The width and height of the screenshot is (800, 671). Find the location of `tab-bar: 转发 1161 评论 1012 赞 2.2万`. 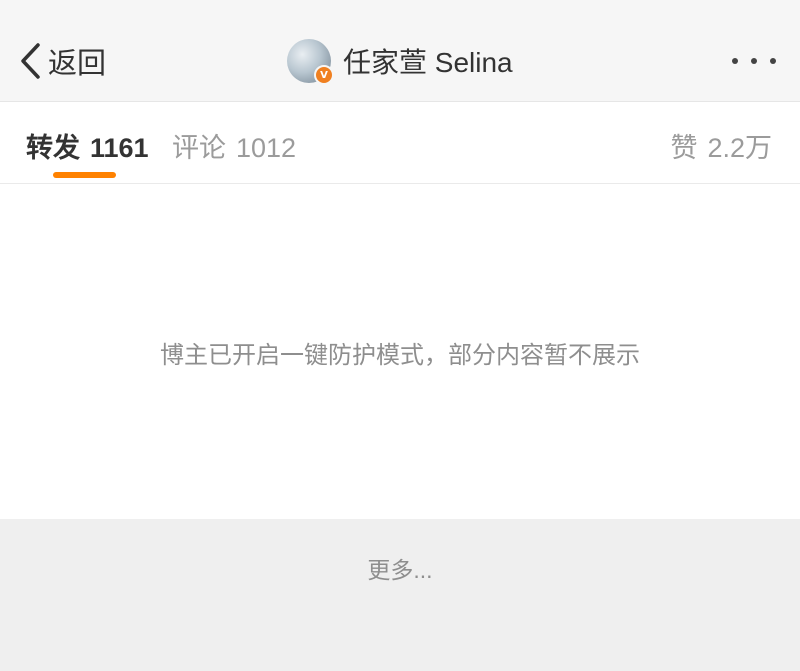

tab-bar: 转发 1161 评论 1012 赞 2.2万 is located at coordinates (400, 143).